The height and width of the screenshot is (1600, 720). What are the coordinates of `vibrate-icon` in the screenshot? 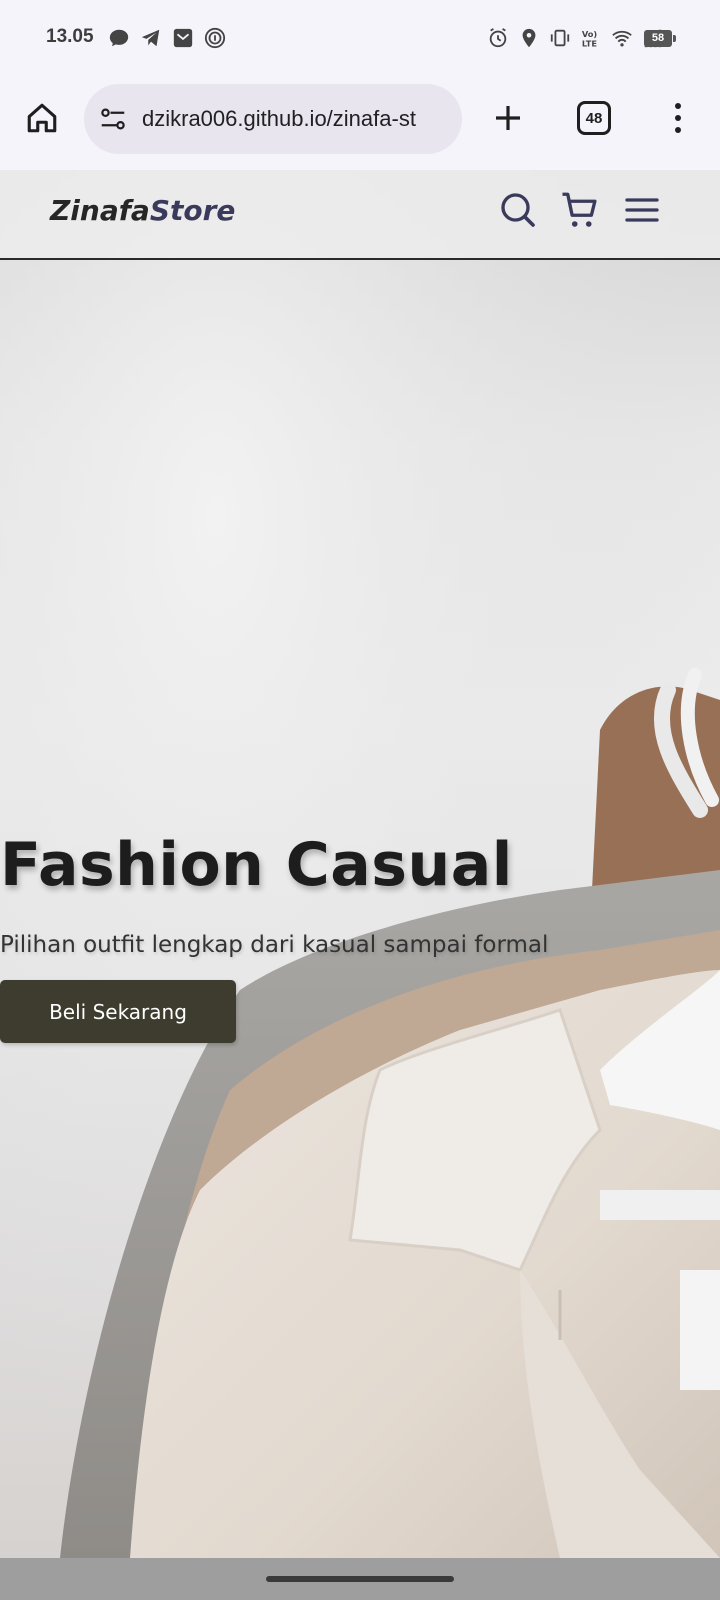 It's located at (560, 38).